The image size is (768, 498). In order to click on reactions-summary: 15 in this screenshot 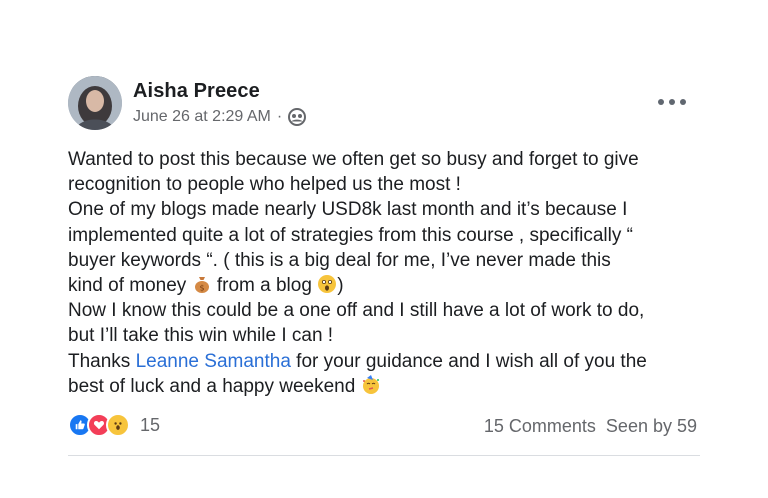, I will do `click(114, 425)`.